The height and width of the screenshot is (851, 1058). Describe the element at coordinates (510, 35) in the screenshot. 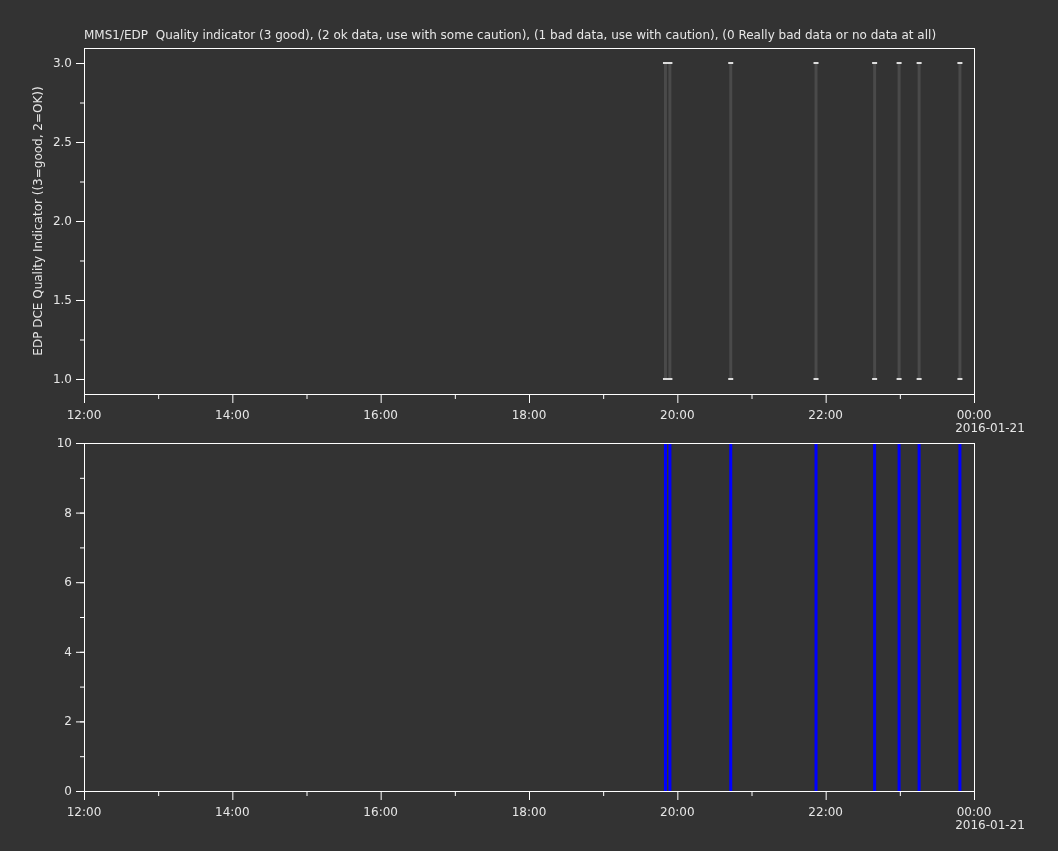

I see `chart-title: MMS1/EDP Quality indicator (3 good), (2 ok data, use with some caution), (1 bad data, use with caution), (0 Really bad data or no data at all)` at that location.